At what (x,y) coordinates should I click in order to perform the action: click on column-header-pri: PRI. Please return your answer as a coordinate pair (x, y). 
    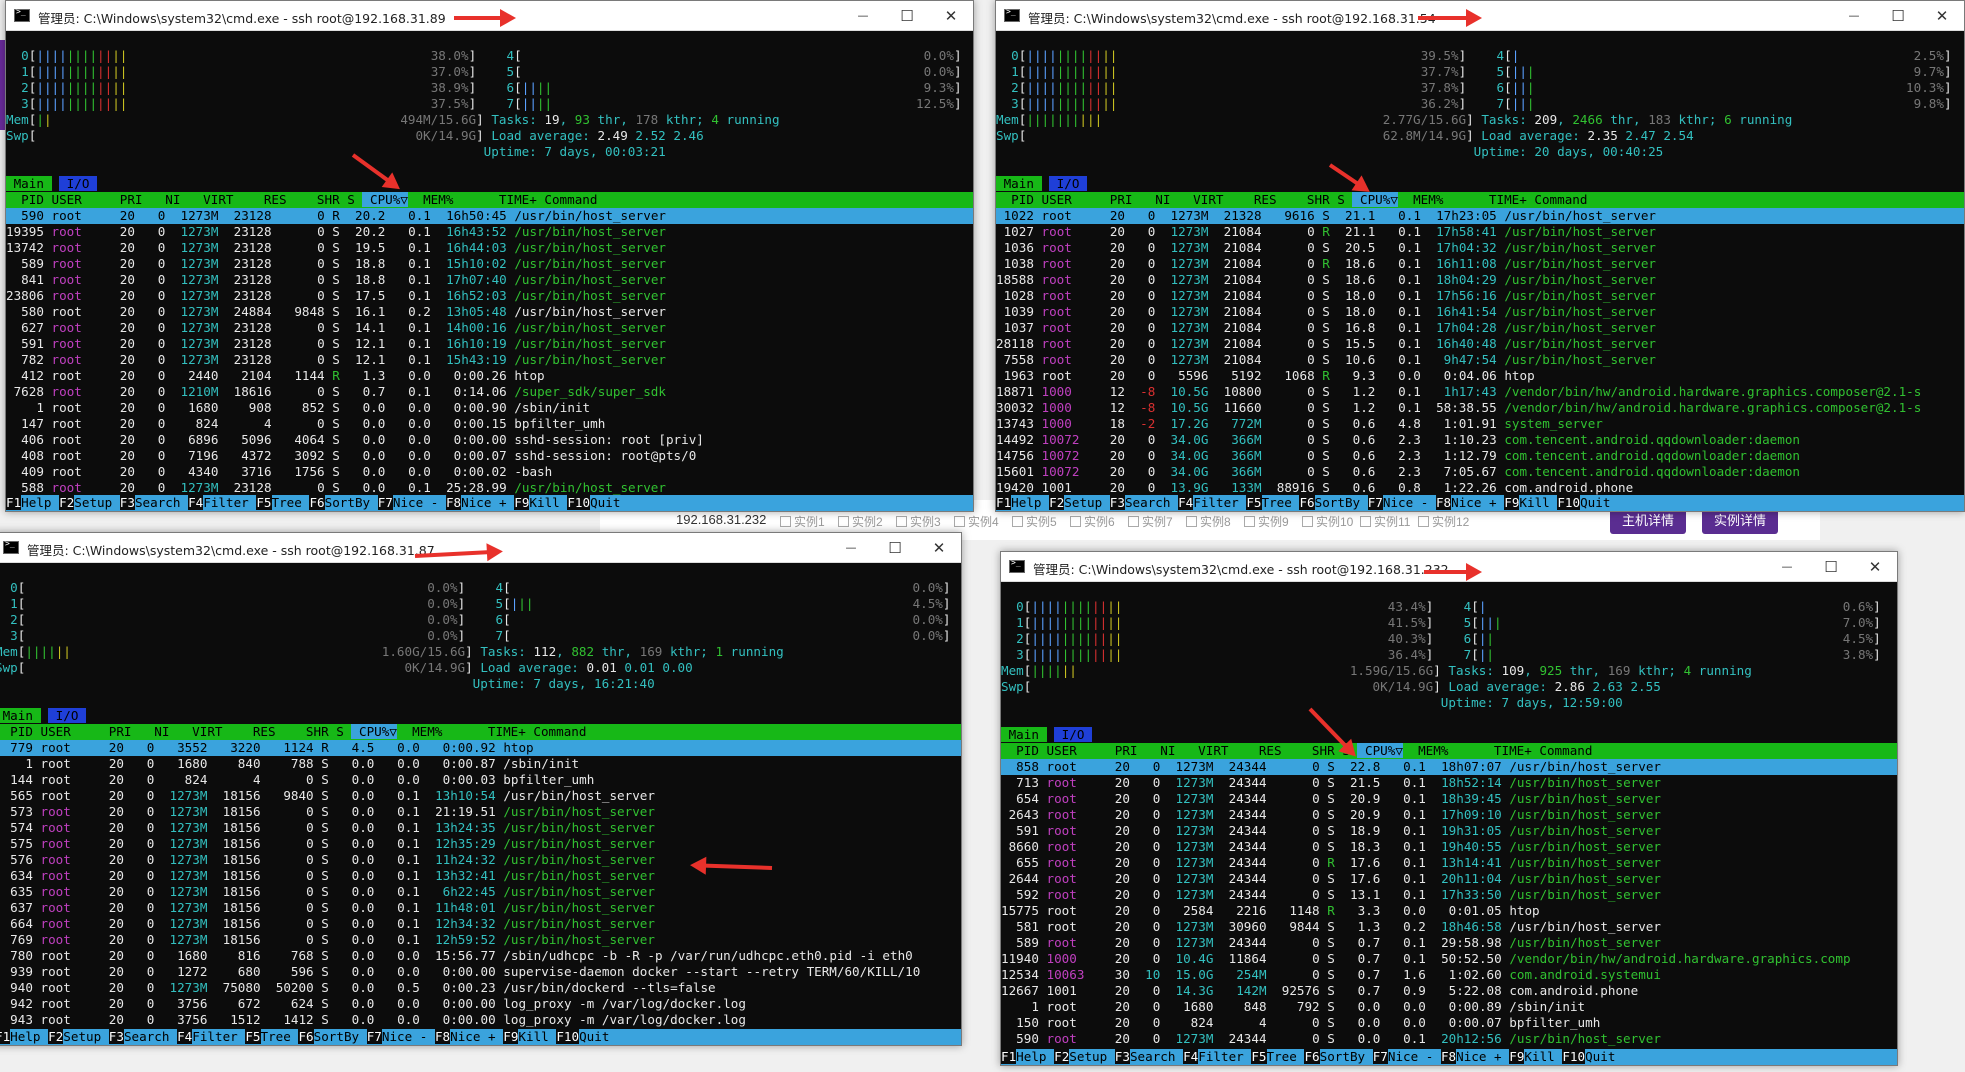
    Looking at the image, I should click on (1110, 199).